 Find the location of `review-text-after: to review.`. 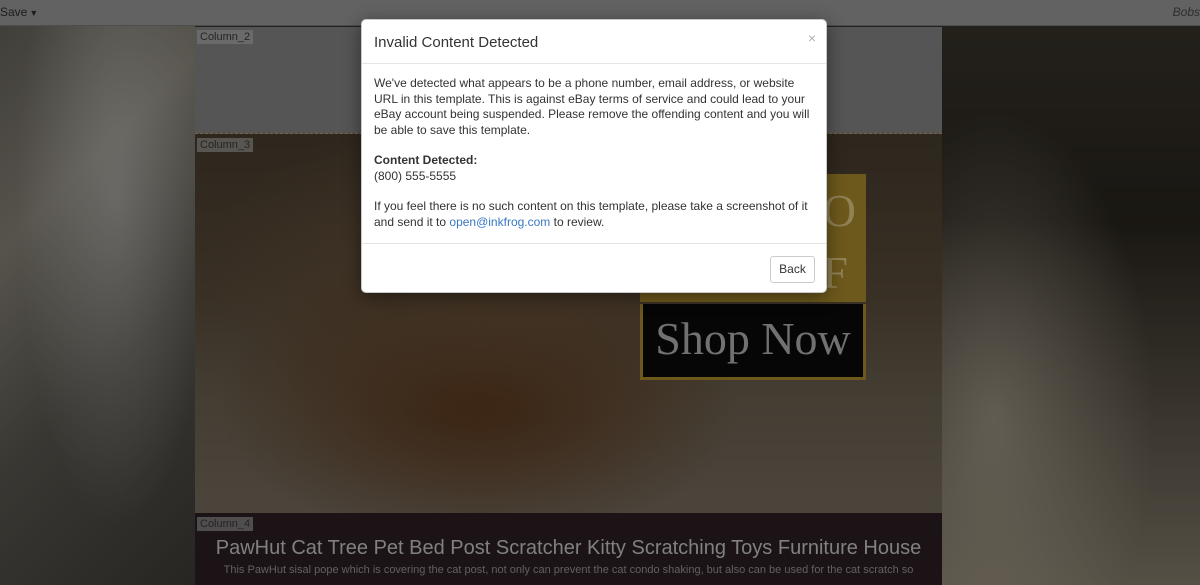

review-text-after: to review. is located at coordinates (577, 221).